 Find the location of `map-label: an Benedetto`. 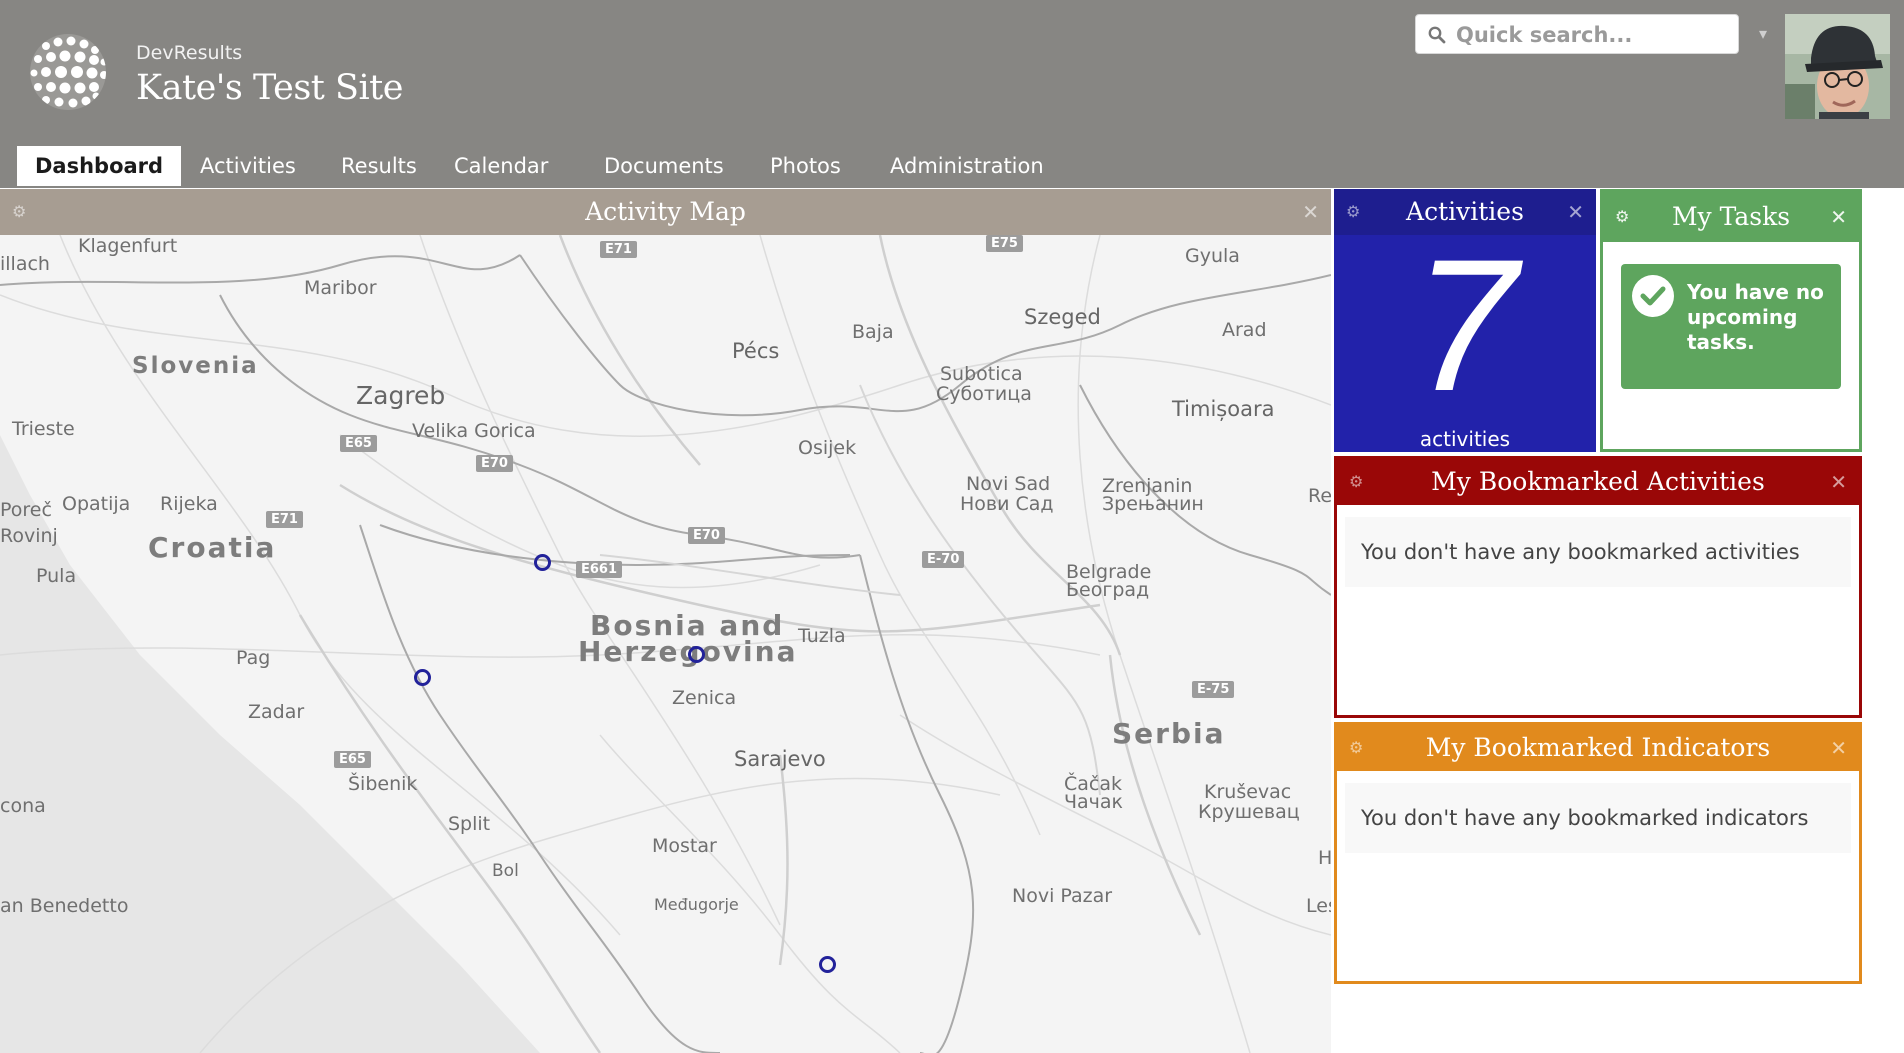

map-label: an Benedetto is located at coordinates (64, 906).